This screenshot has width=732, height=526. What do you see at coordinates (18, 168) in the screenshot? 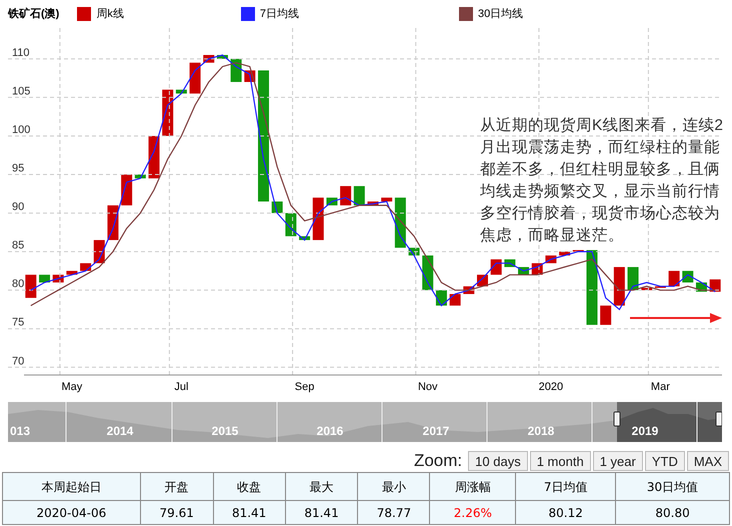
I see `y-axis-label: 95` at bounding box center [18, 168].